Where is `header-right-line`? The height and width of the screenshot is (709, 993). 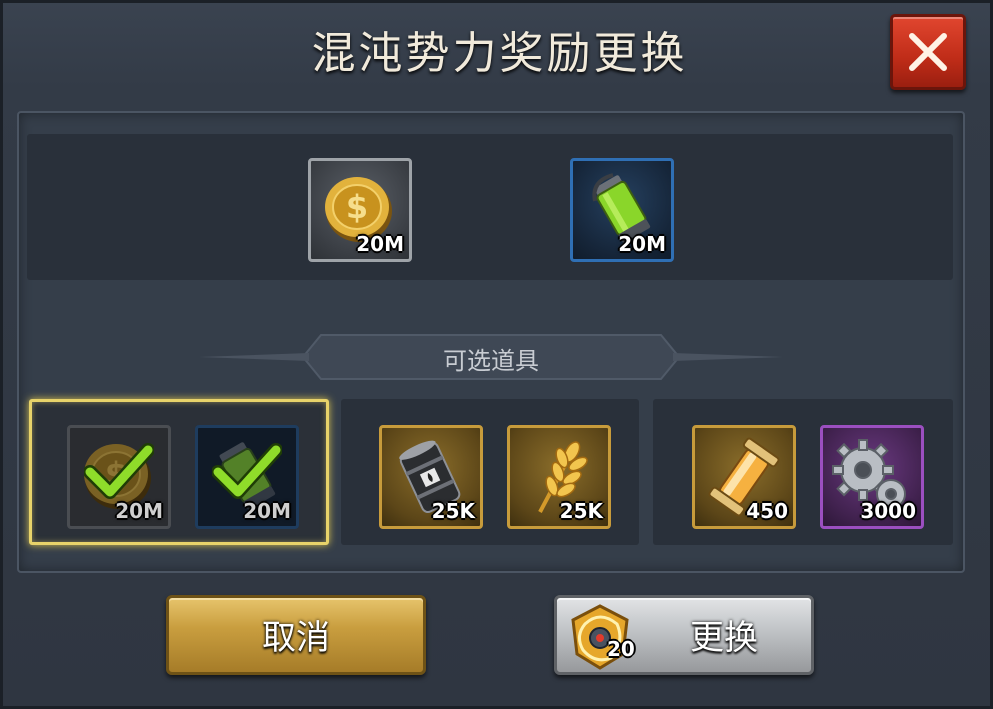
header-right-line is located at coordinates (728, 357).